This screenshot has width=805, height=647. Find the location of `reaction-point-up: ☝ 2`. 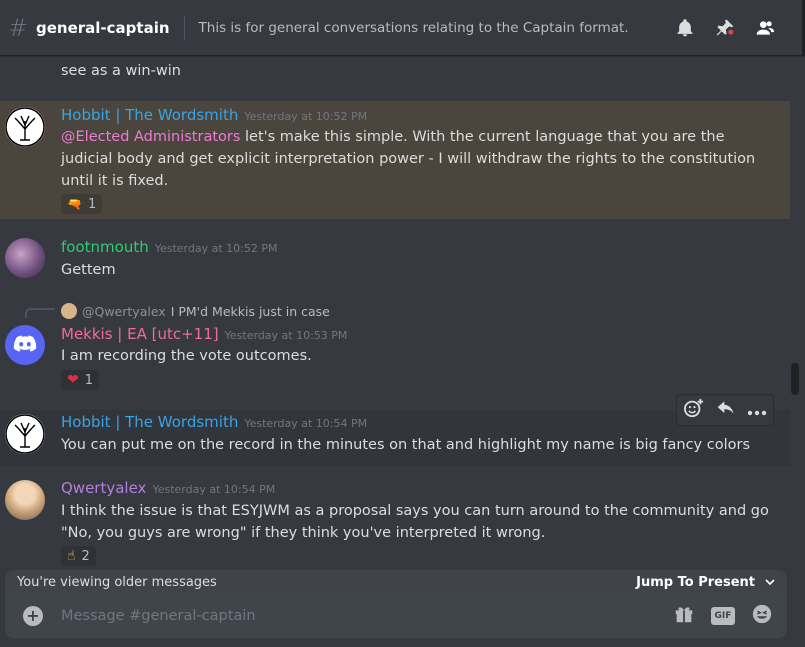

reaction-point-up: ☝ 2 is located at coordinates (78, 556).